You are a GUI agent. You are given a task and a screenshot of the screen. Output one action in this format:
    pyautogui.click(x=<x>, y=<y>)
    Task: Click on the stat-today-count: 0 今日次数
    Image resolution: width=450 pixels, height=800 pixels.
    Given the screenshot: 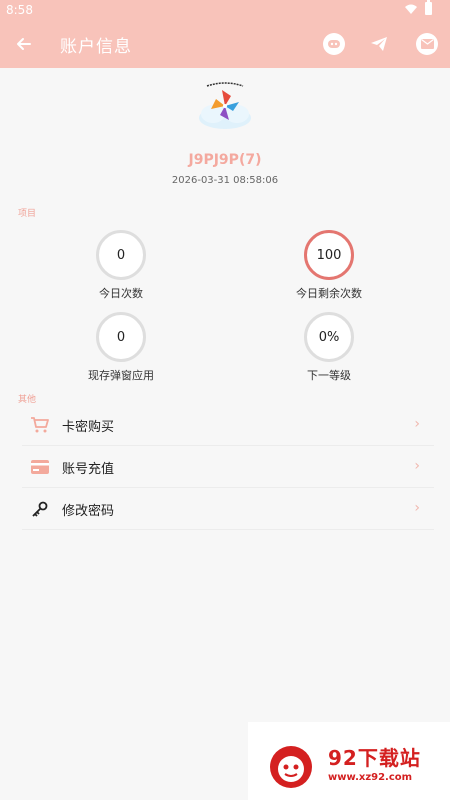 What is the action you would take?
    pyautogui.click(x=121, y=265)
    